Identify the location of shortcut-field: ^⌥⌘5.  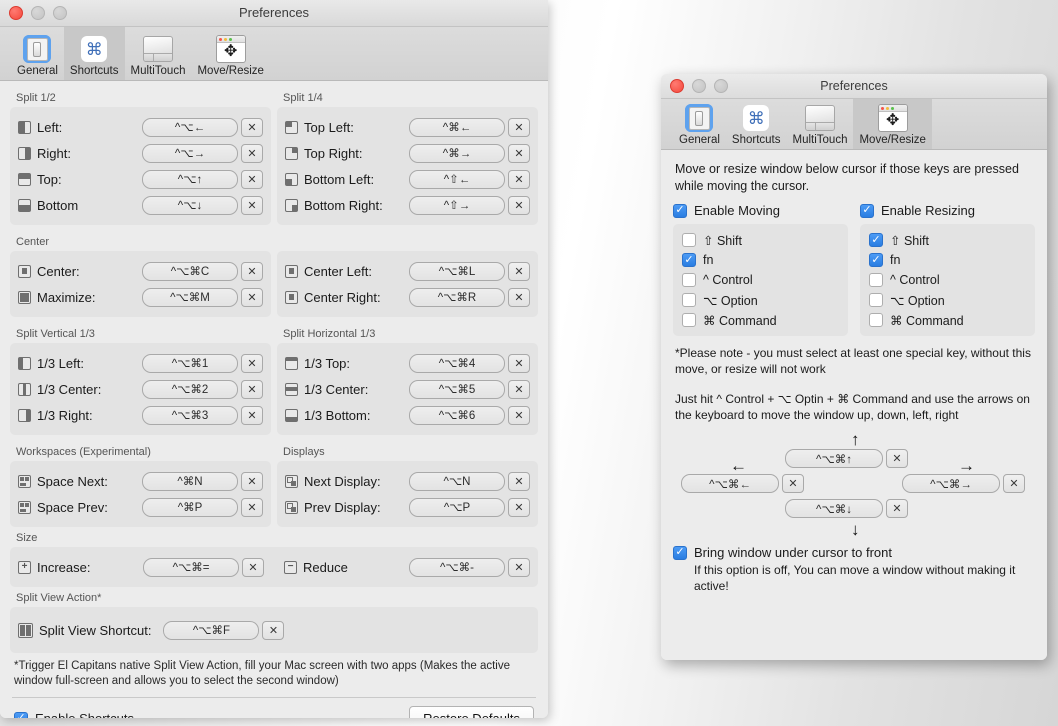
(457, 389).